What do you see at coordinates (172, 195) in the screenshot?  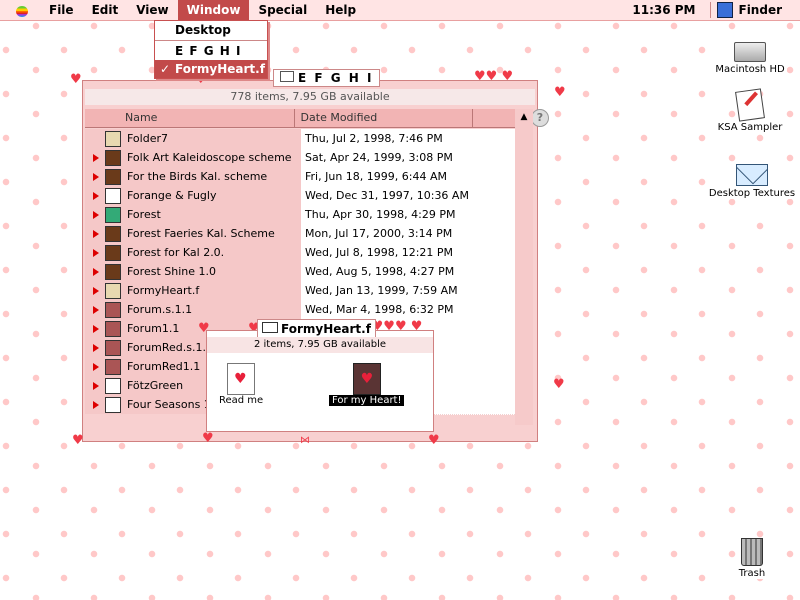 I see `row-name-label: Forange & Fugly` at bounding box center [172, 195].